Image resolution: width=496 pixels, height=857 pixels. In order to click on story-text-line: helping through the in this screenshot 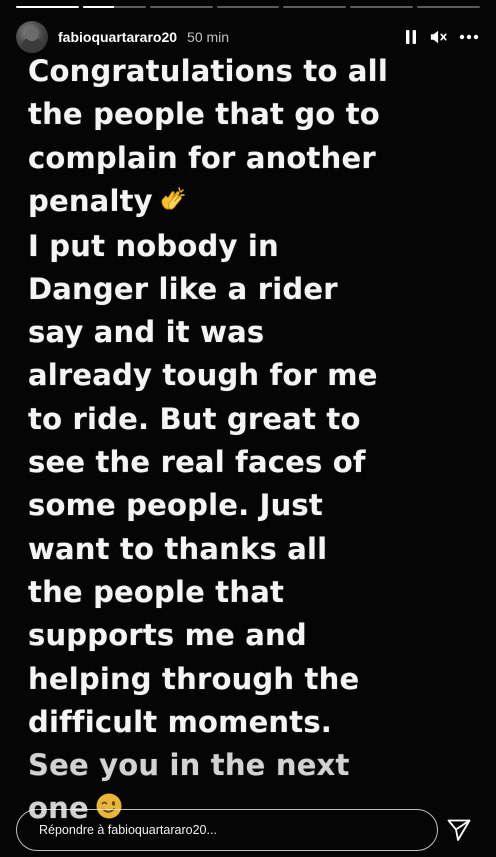, I will do `click(194, 678)`.